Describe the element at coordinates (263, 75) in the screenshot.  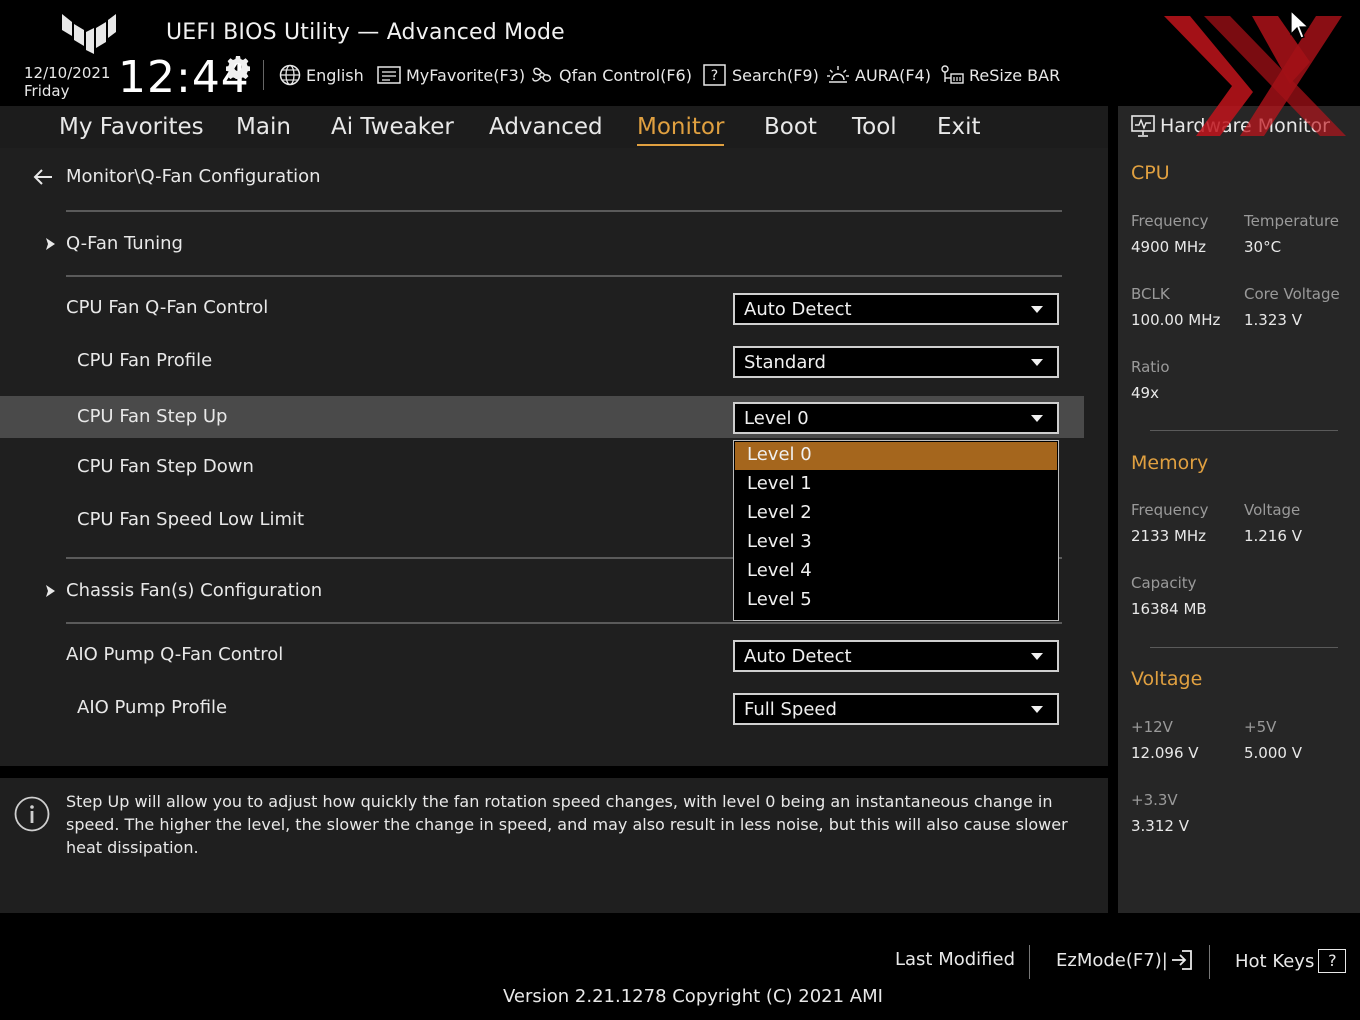
I see `header-divider` at that location.